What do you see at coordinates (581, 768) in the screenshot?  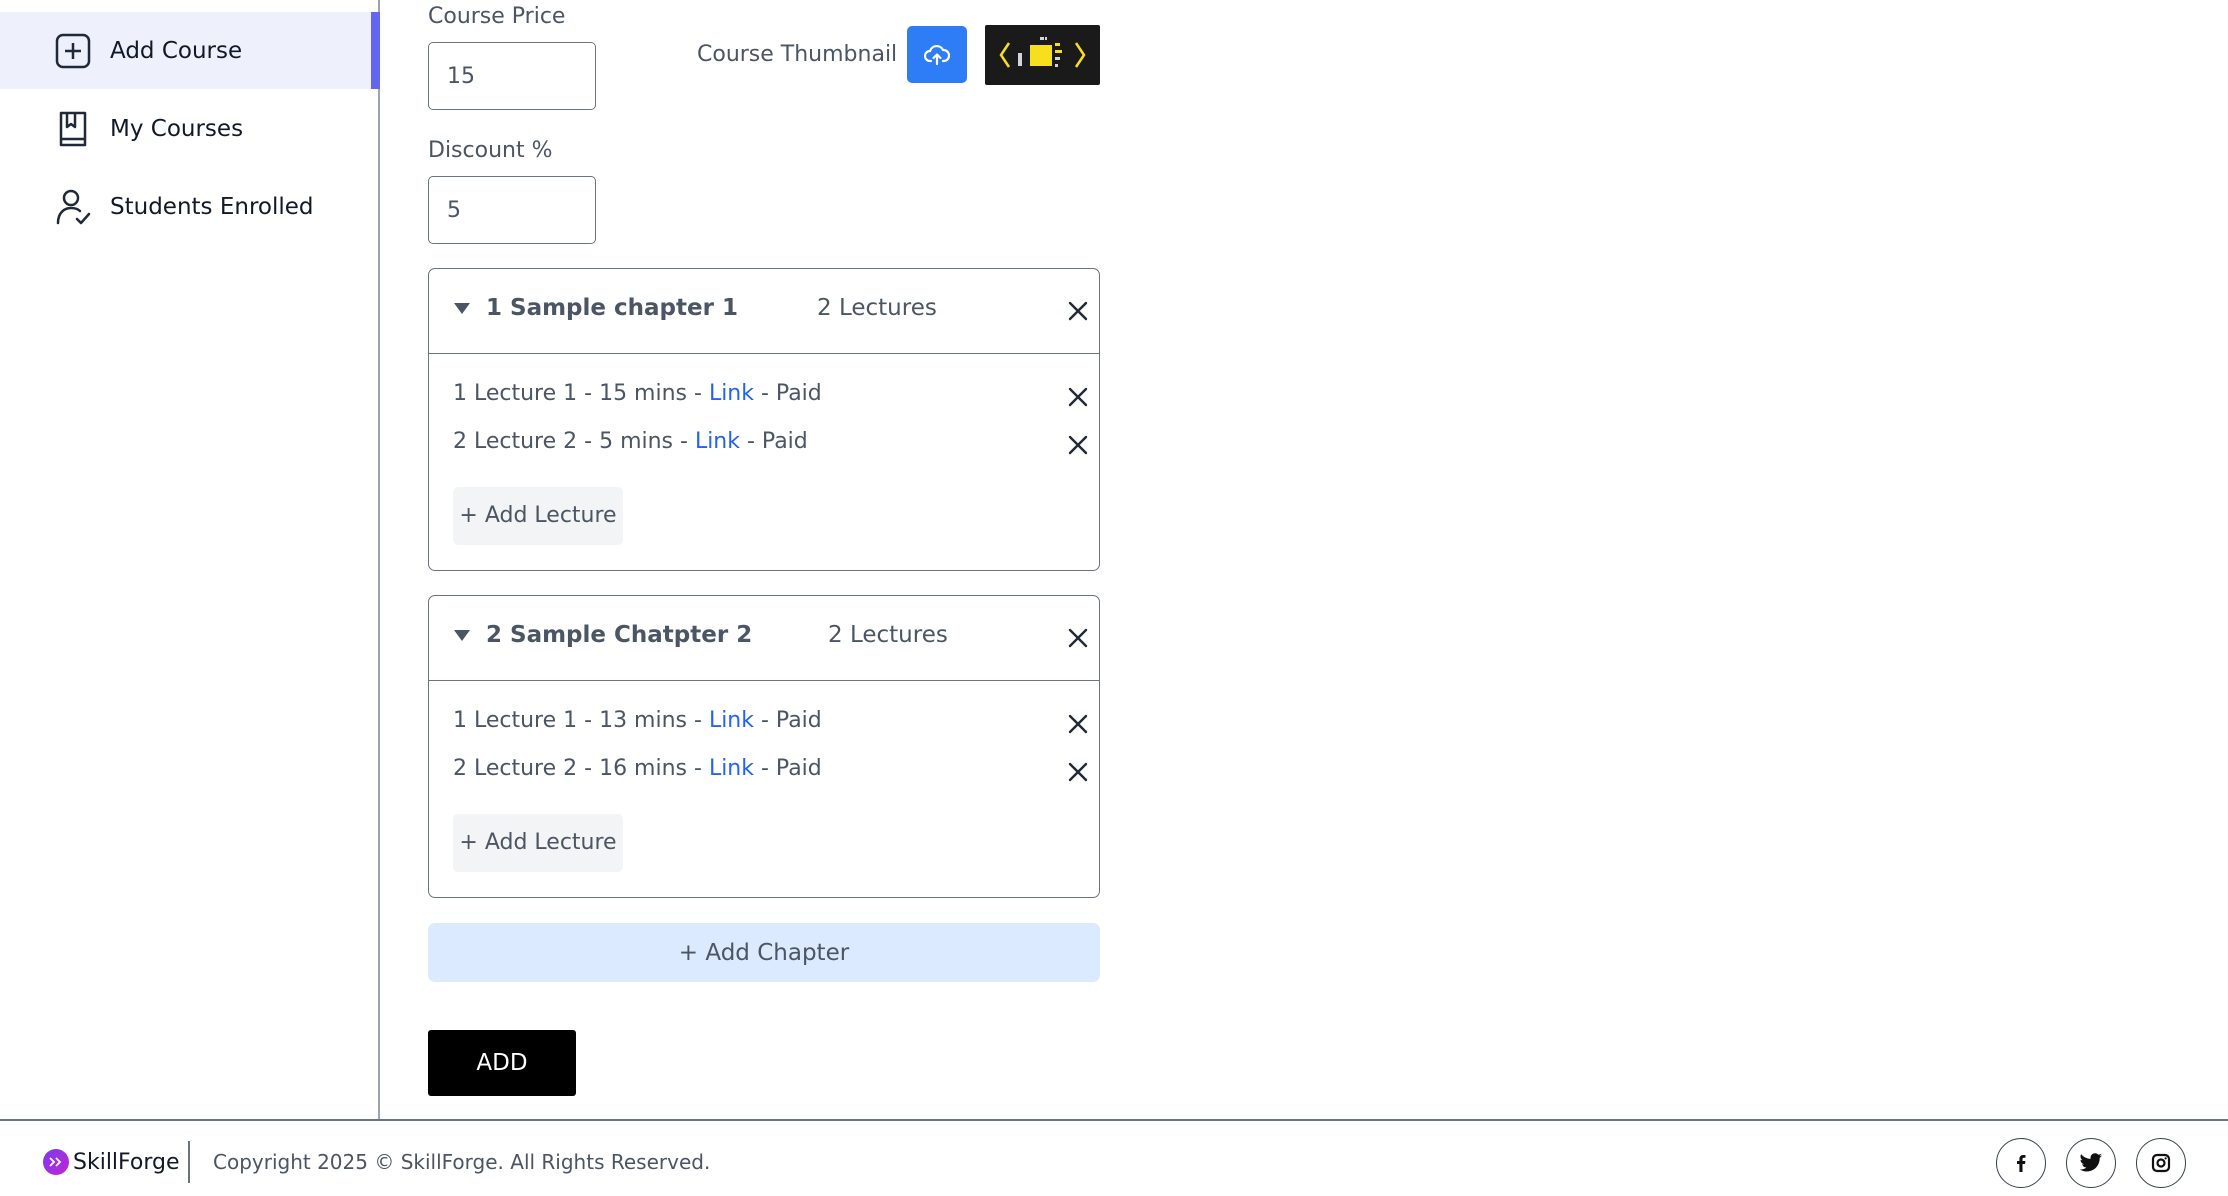 I see `lecture-text: 2 Lecture 2 - 16 mins -` at bounding box center [581, 768].